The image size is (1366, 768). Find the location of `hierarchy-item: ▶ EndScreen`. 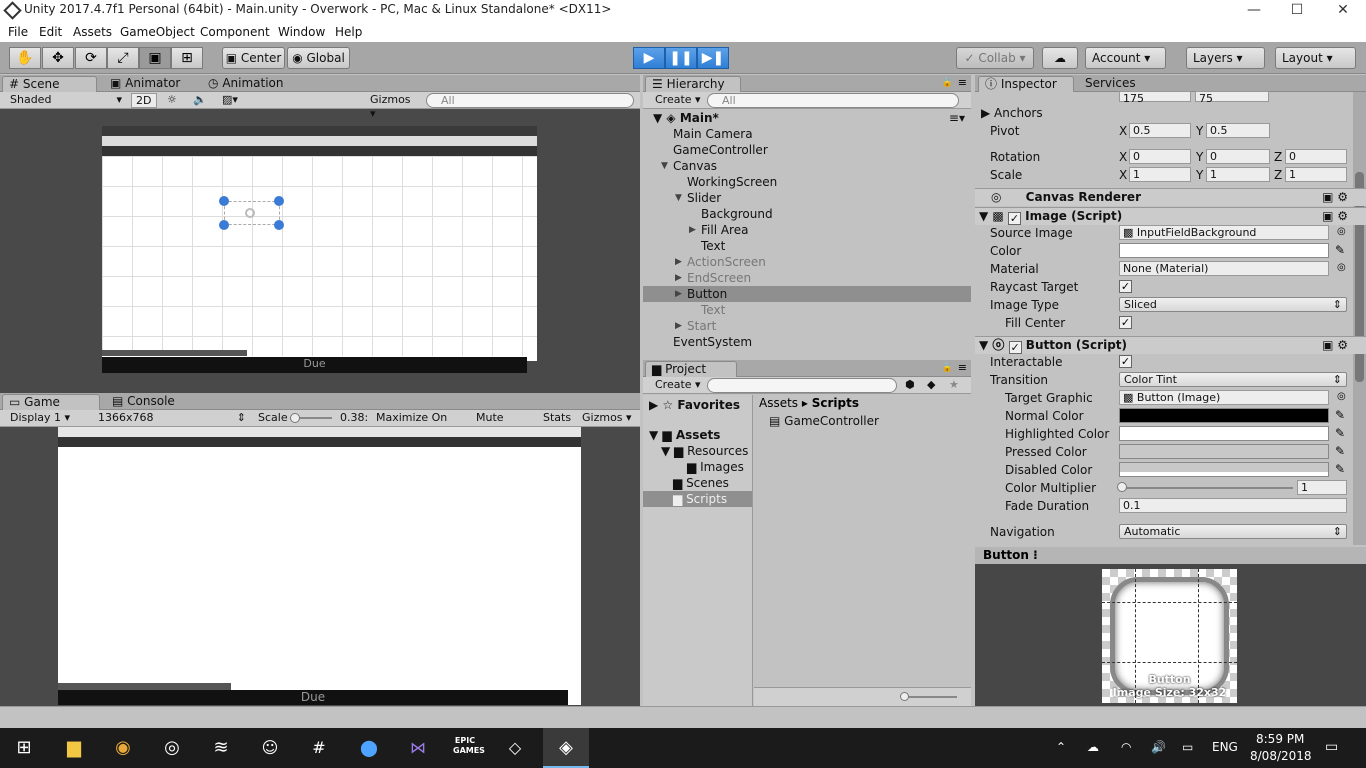

hierarchy-item: ▶ EndScreen is located at coordinates (807, 278).